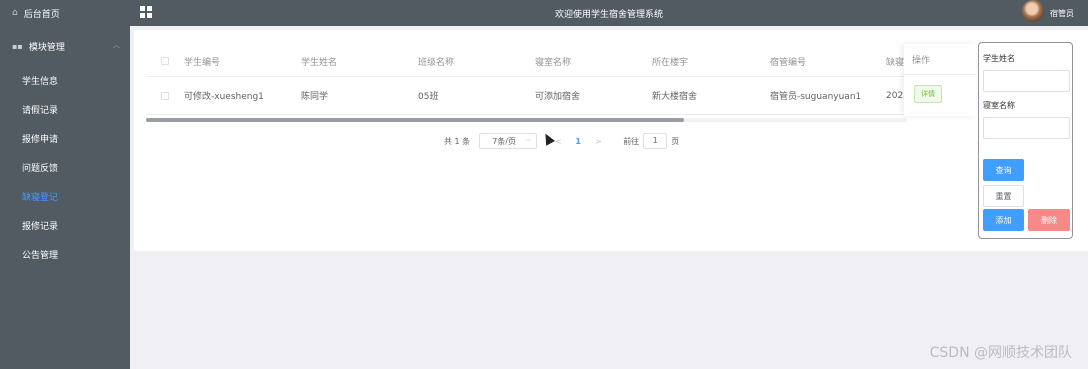  What do you see at coordinates (319, 62) in the screenshot?
I see `column-header: 学生姓名` at bounding box center [319, 62].